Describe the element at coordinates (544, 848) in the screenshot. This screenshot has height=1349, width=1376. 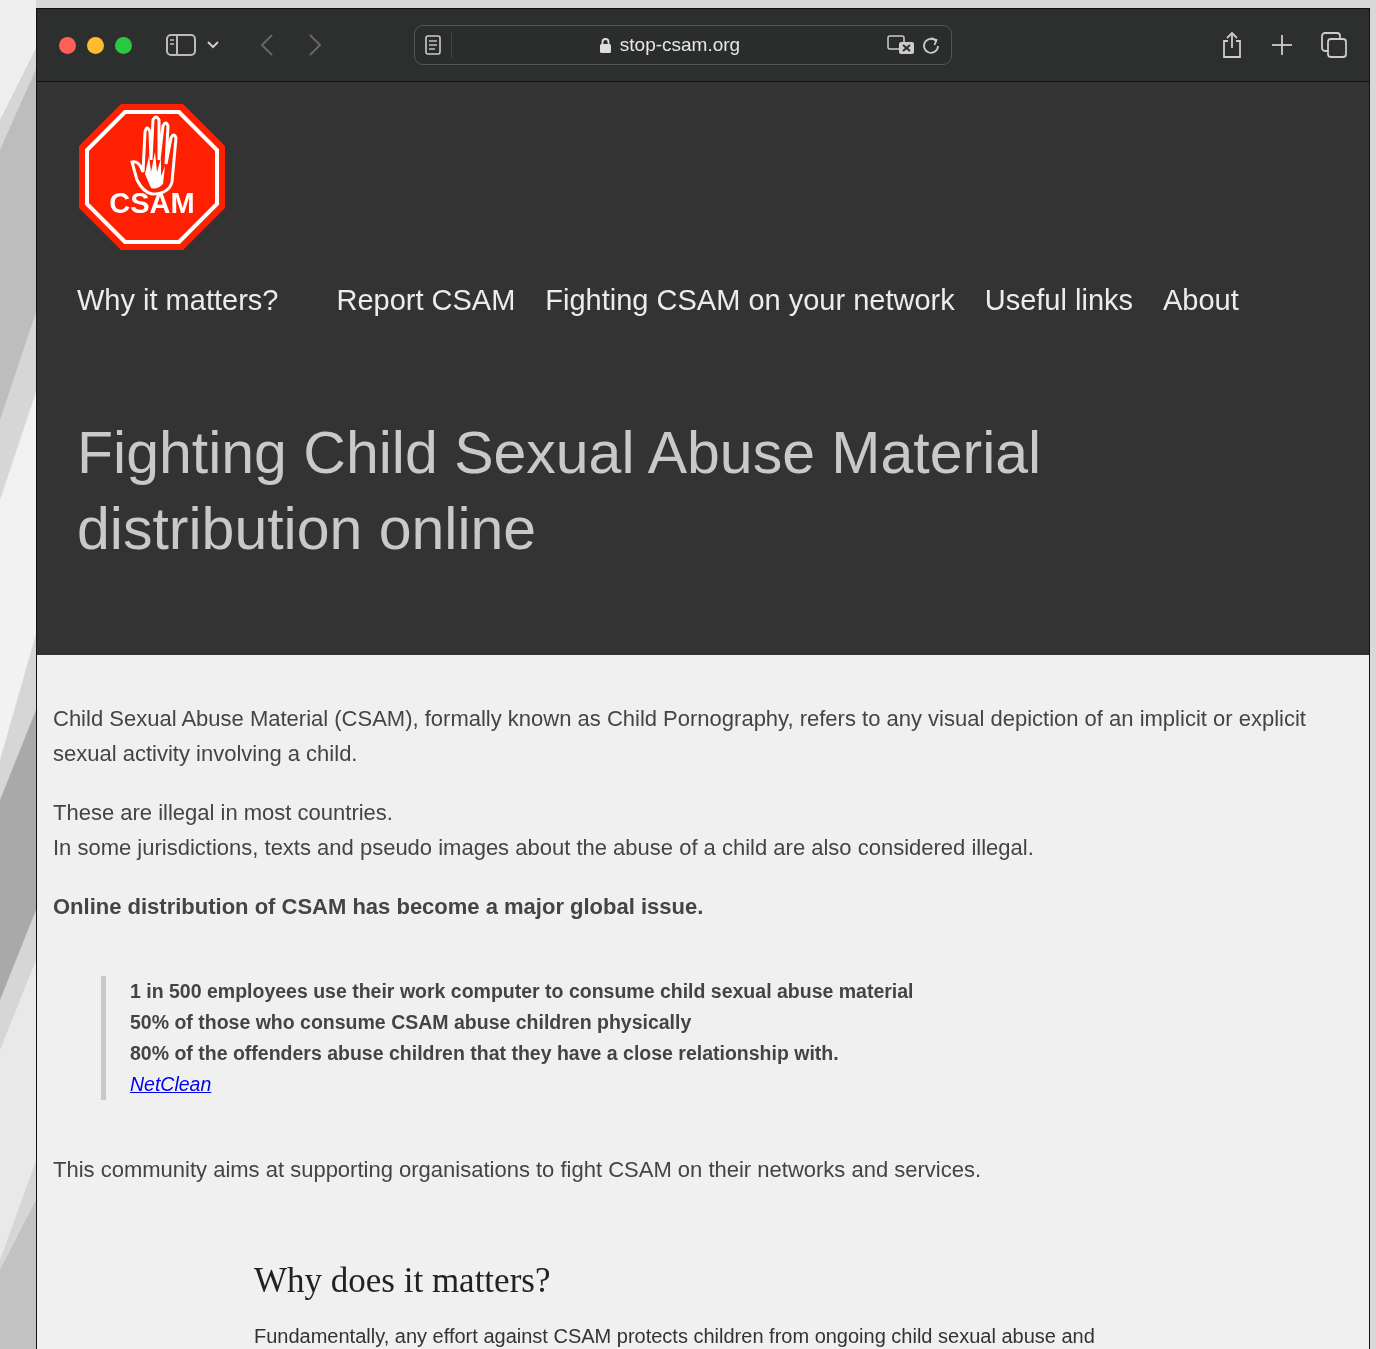
I see `body-text: In some jurisdictions, texts and pseudo images about the abuse of a child are also considered illegal.` at that location.